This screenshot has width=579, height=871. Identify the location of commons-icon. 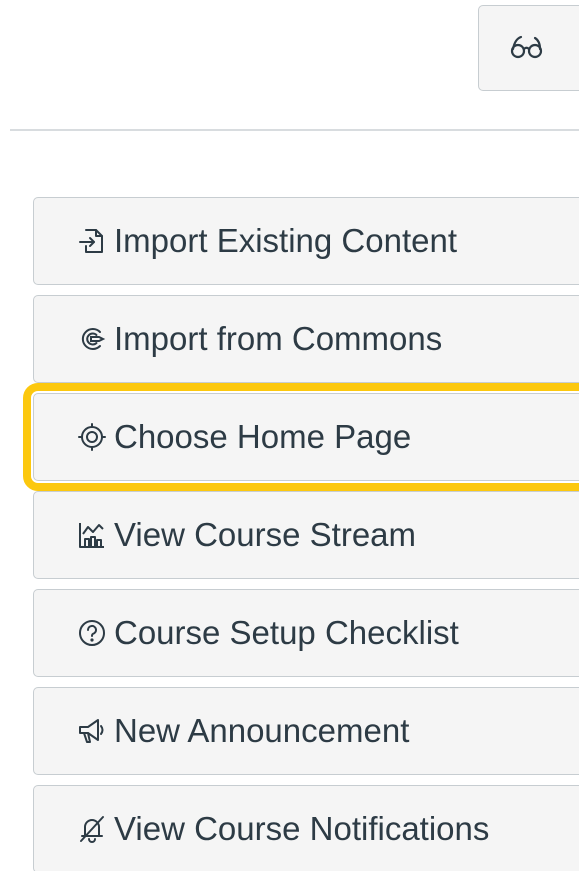
(92, 339).